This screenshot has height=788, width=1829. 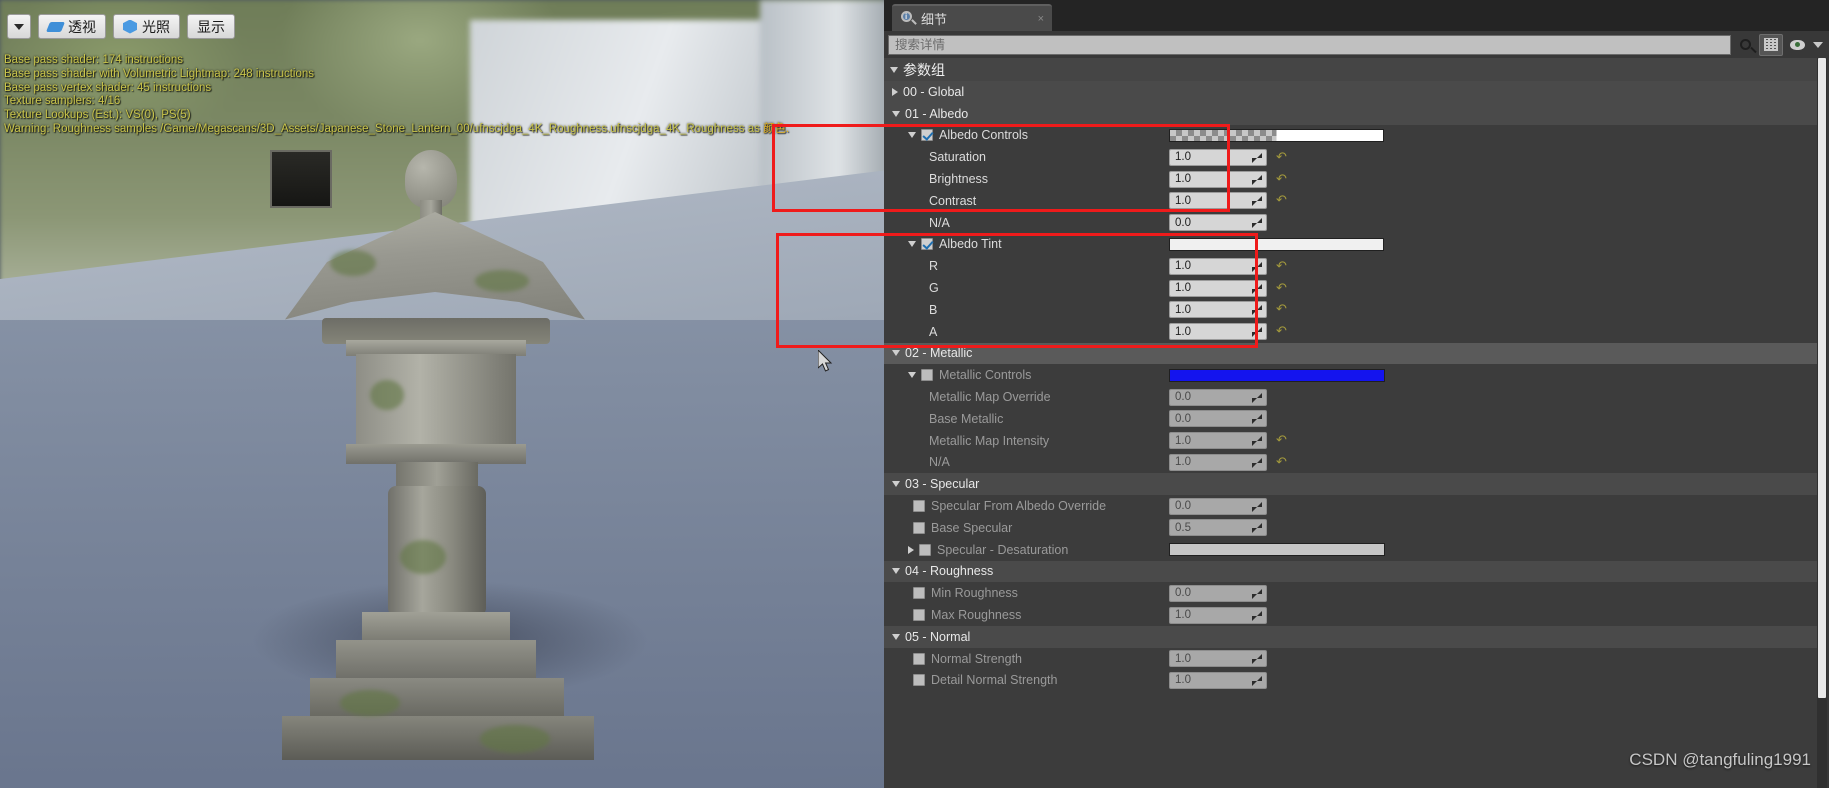 I want to click on property-row-tint-b: B 1.0 ↶, so click(x=1350, y=310).